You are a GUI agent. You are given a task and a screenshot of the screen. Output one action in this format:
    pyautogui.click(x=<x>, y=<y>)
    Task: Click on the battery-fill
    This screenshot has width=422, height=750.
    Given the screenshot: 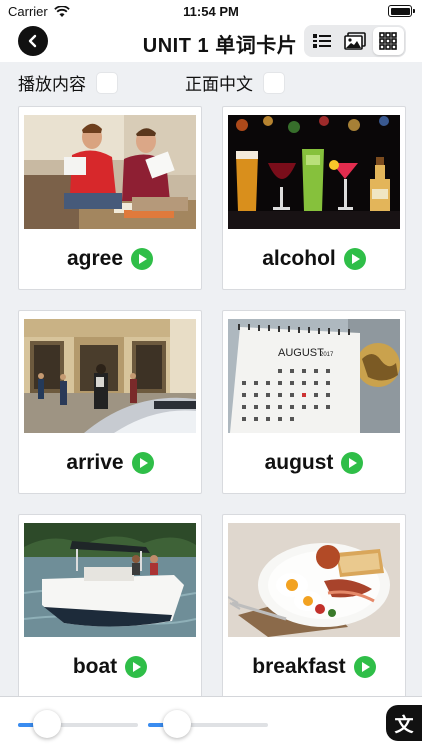 What is the action you would take?
    pyautogui.click(x=400, y=11)
    